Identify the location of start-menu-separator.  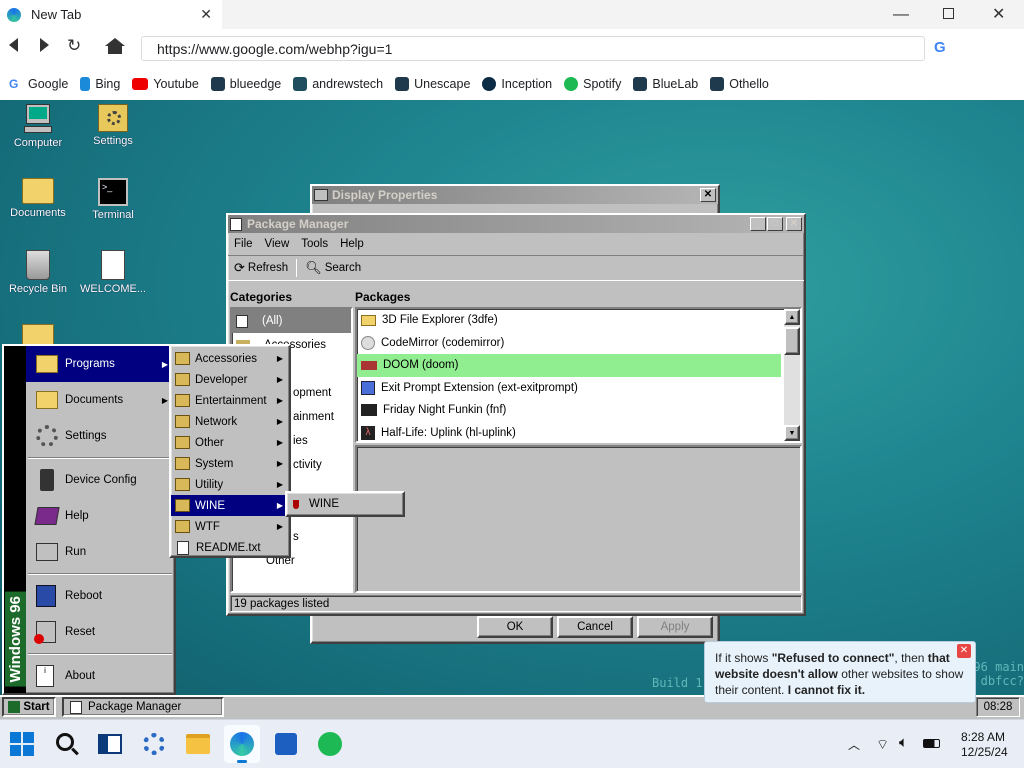
(100, 458).